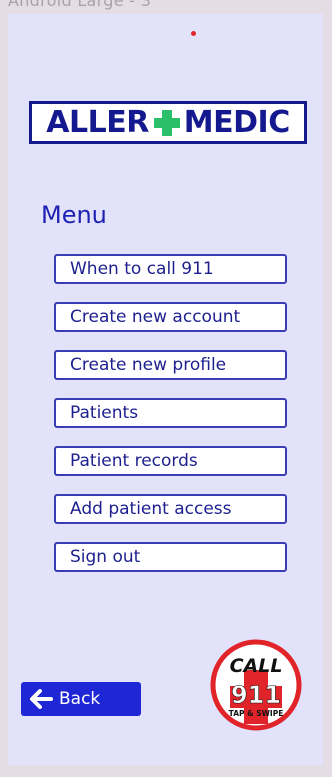  I want to click on menu-item-sign-out: Sign out, so click(170, 557).